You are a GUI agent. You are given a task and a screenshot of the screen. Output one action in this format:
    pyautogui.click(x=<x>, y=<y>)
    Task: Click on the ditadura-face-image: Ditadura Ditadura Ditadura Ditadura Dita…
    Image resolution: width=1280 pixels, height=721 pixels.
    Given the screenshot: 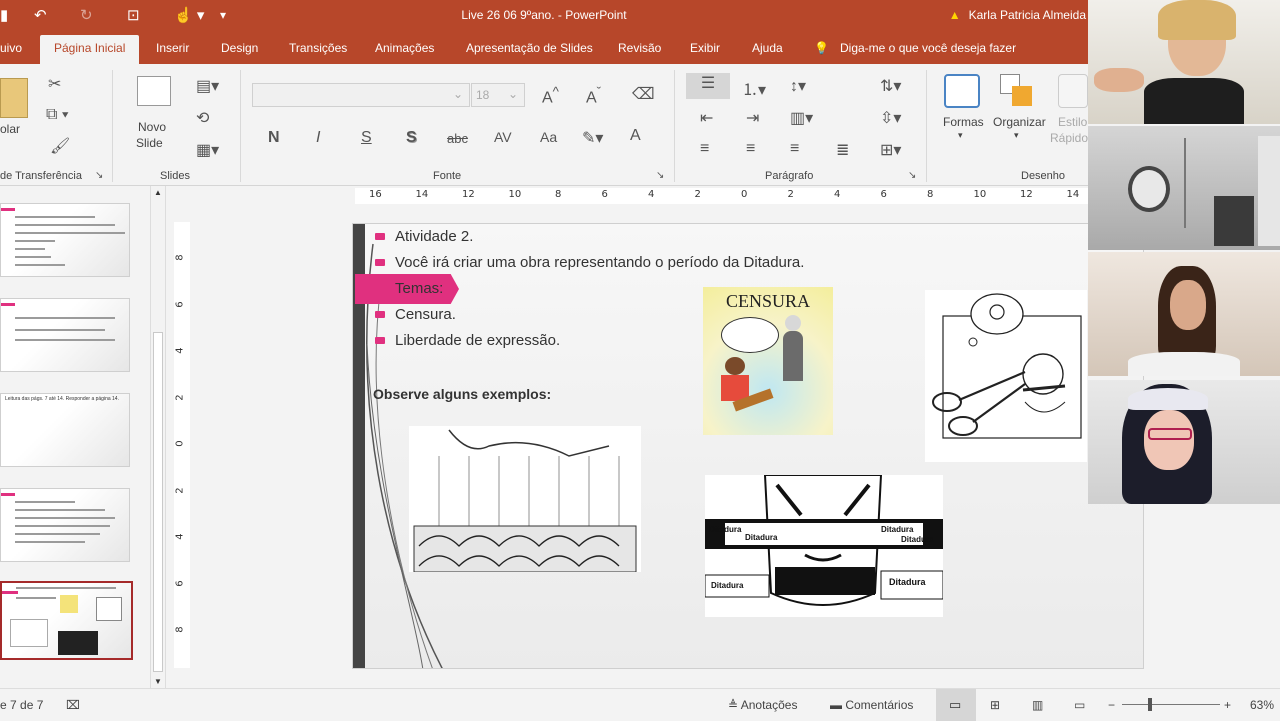 What is the action you would take?
    pyautogui.click(x=824, y=546)
    